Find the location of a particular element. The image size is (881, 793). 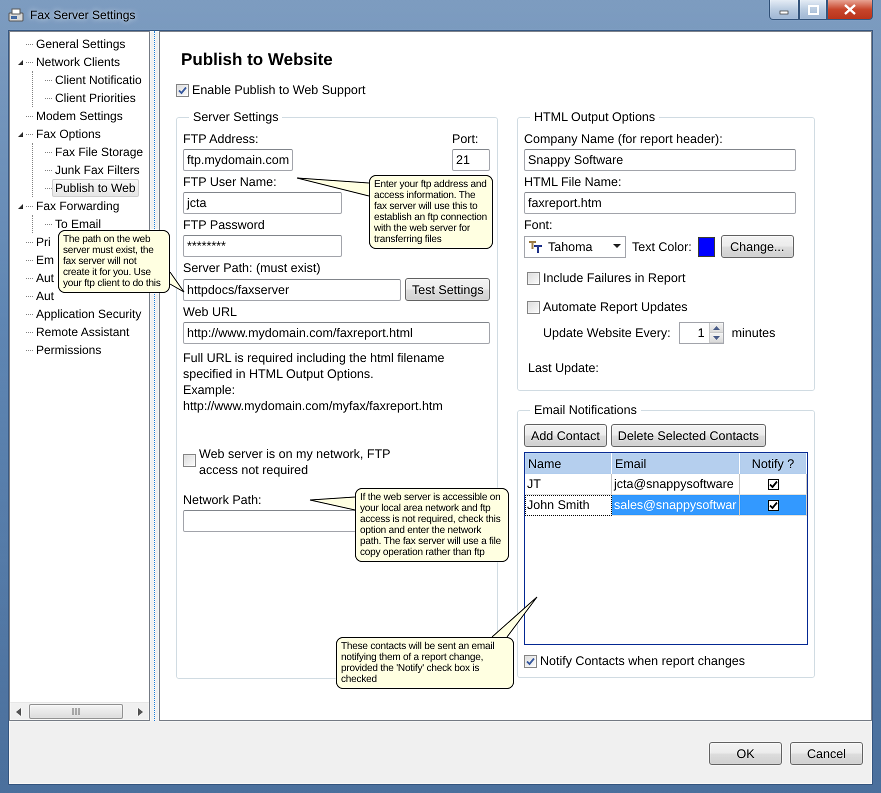

maximize-button is located at coordinates (813, 10).